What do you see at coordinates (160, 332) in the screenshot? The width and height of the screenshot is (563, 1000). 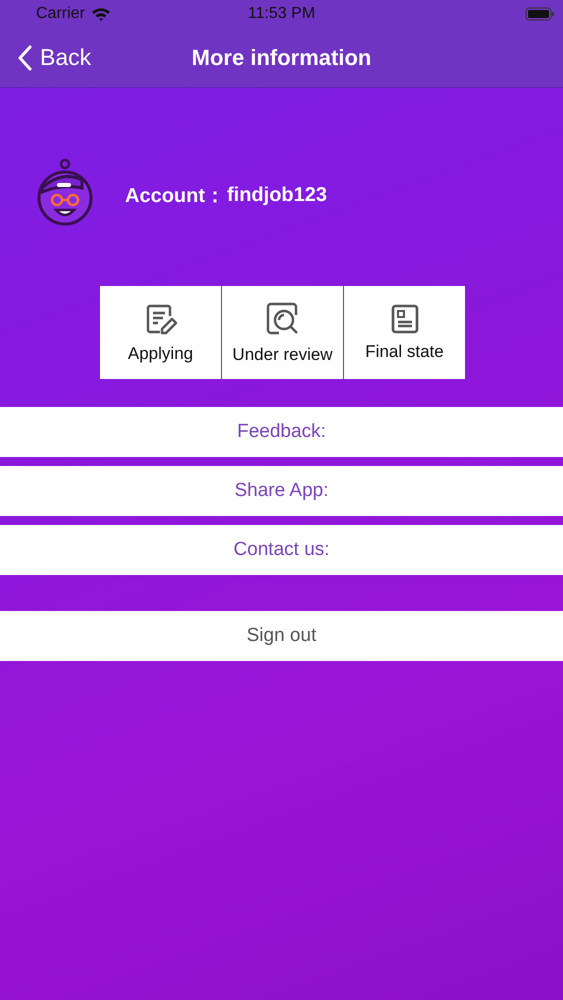 I see `status-tile: Applying` at bounding box center [160, 332].